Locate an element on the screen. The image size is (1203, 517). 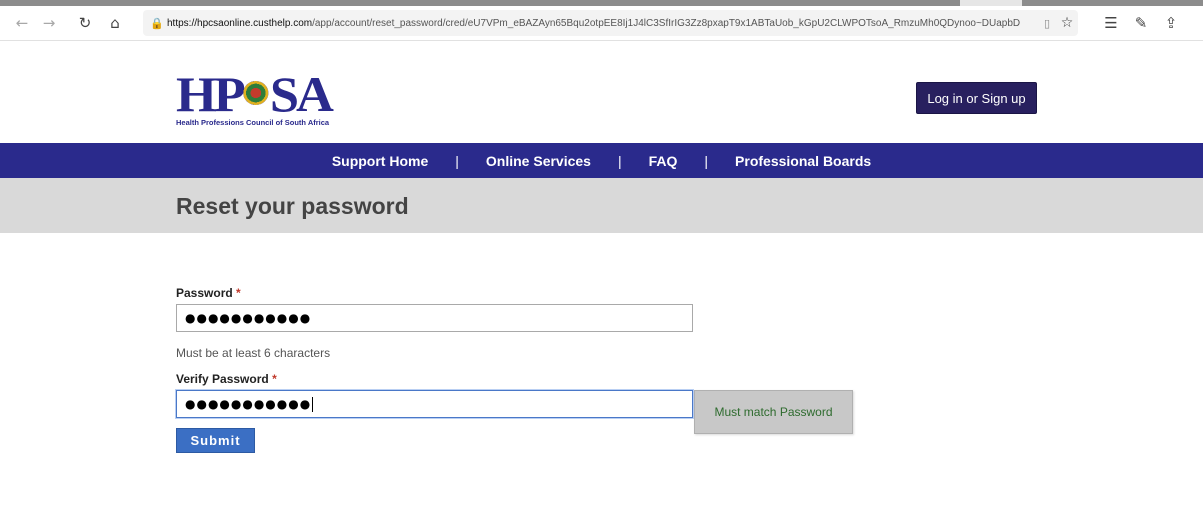
page-title-band: Reset your password is located at coordinates (601, 205).